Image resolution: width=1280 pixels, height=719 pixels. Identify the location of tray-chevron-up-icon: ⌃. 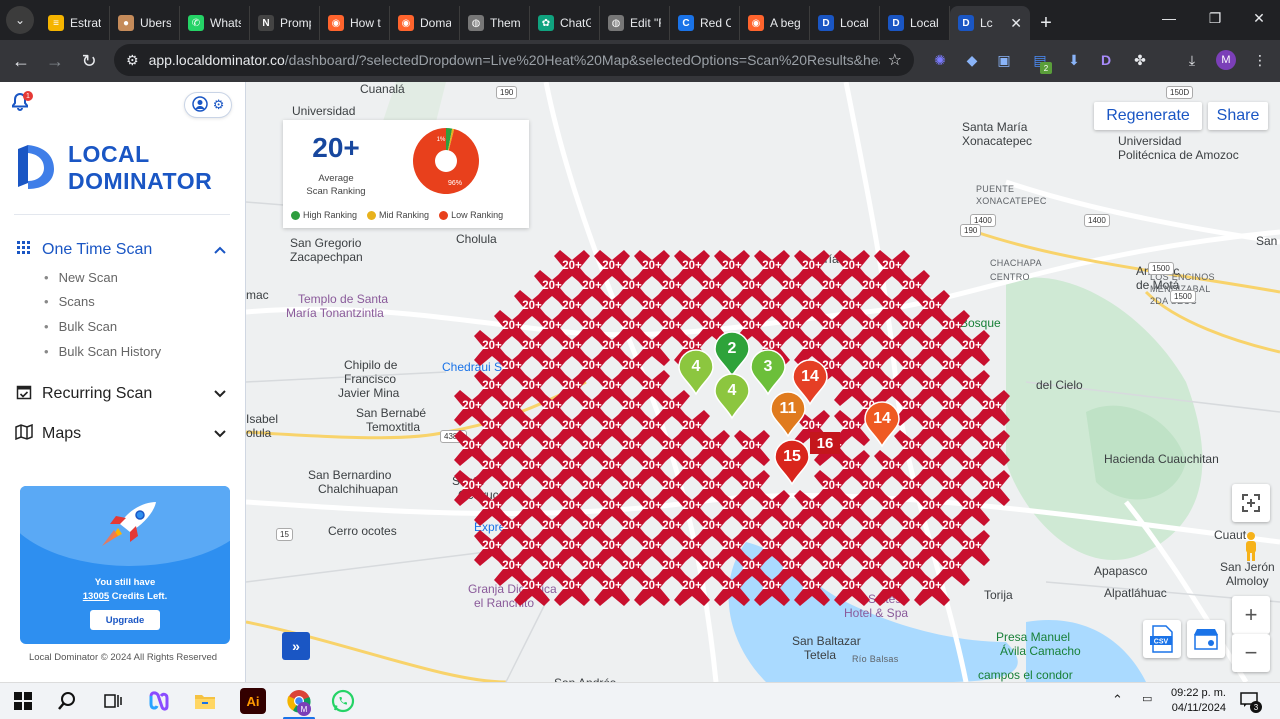
(1117, 700).